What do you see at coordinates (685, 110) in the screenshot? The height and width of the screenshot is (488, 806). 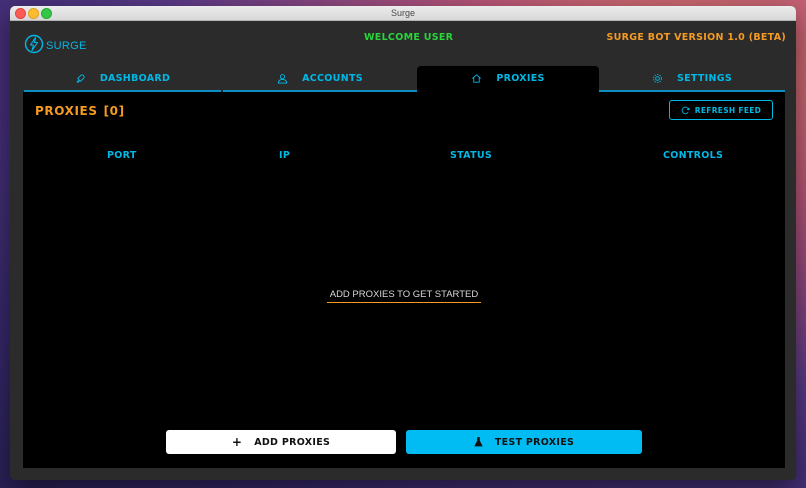 I see `refresh-icon` at bounding box center [685, 110].